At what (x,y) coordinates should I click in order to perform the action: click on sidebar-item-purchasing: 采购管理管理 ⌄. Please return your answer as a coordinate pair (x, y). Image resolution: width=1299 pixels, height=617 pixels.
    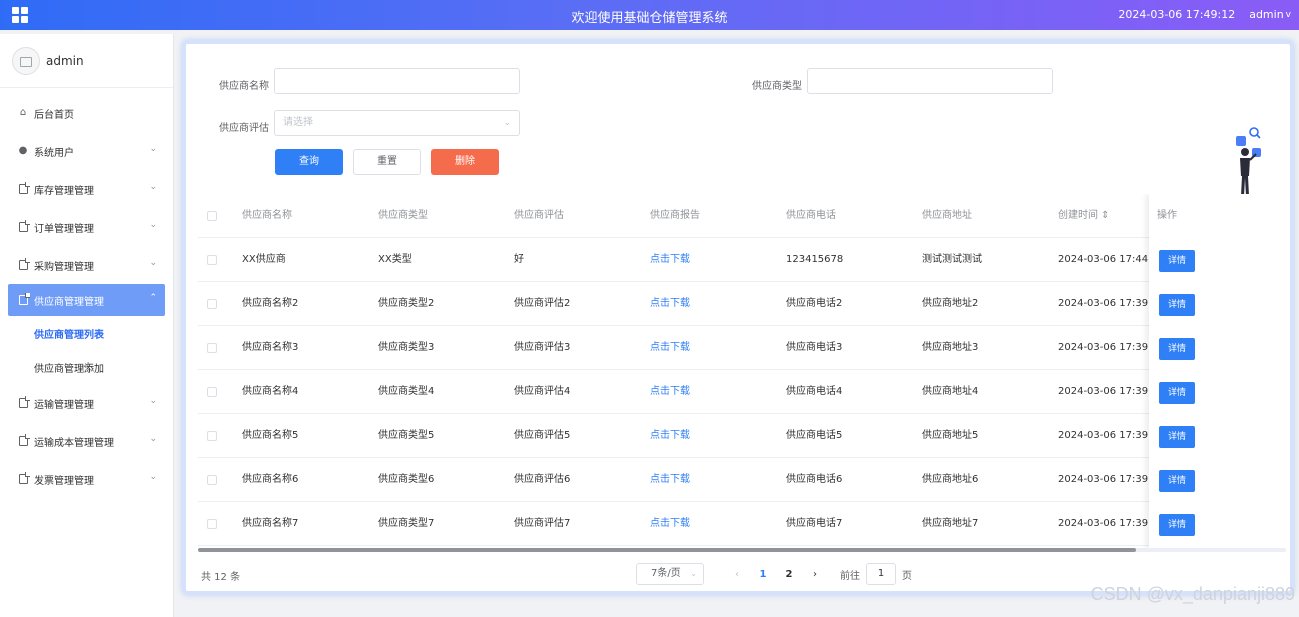
    Looking at the image, I should click on (86, 265).